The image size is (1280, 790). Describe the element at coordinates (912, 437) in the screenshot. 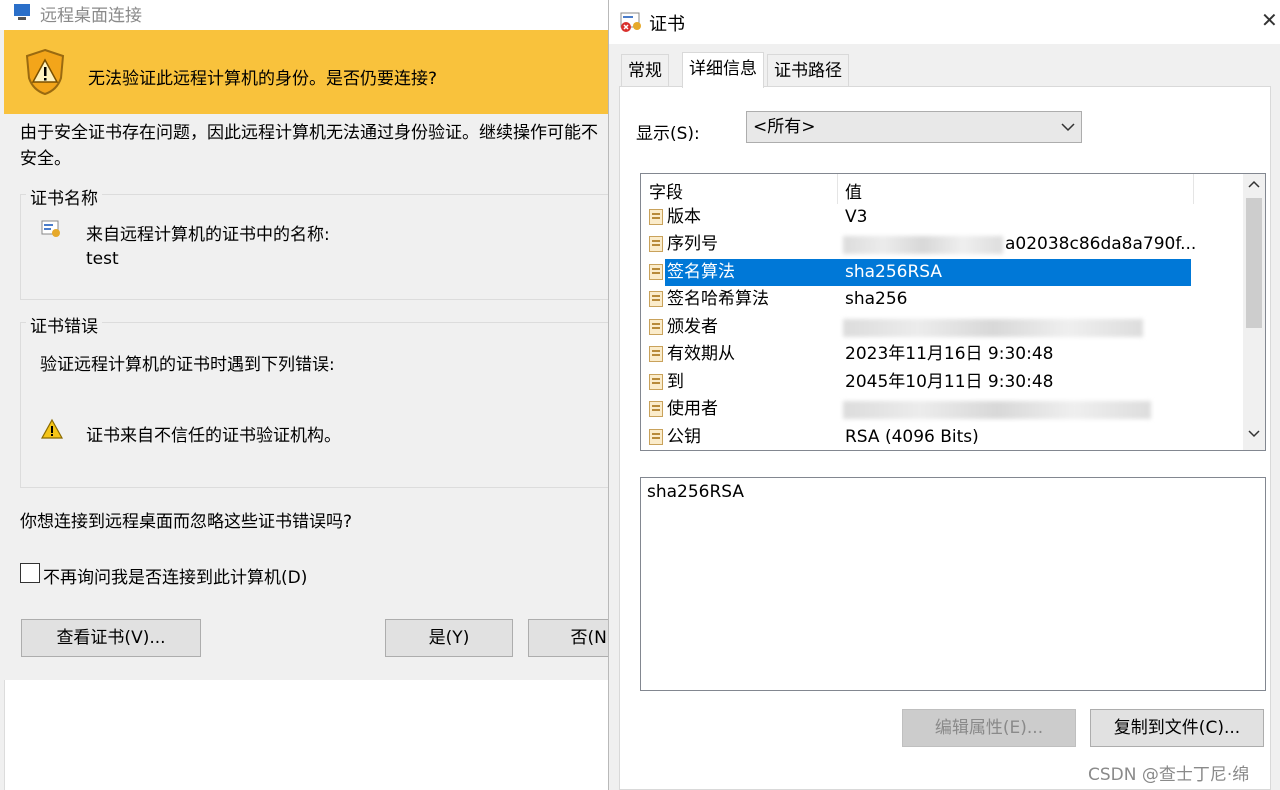

I see `field-value: RSA (4096 Bits)` at that location.